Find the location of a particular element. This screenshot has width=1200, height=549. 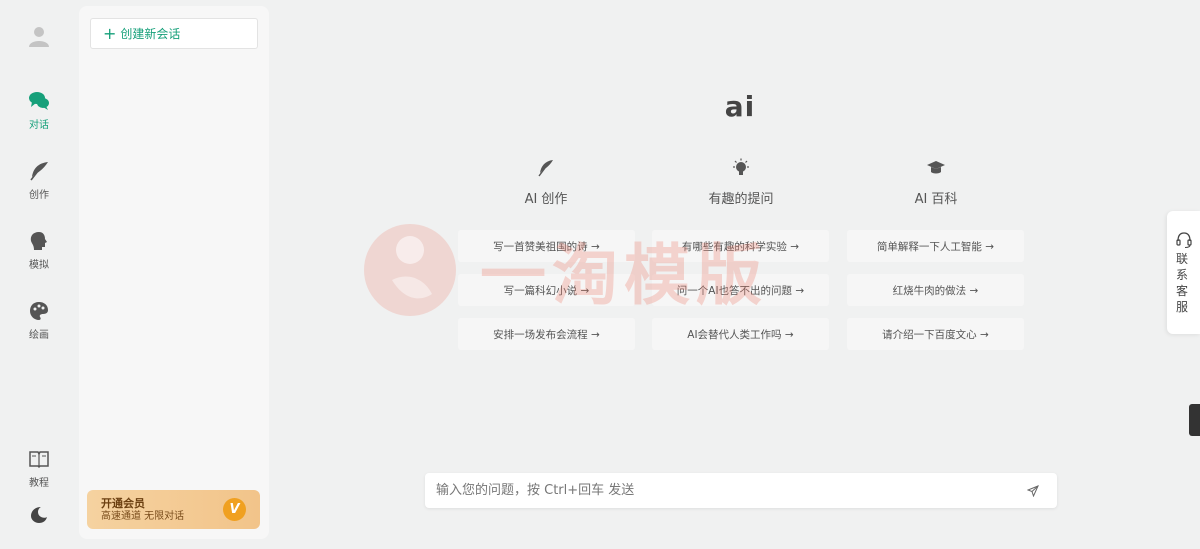

nav-item-tutorial: 教程 is located at coordinates (39, 468).